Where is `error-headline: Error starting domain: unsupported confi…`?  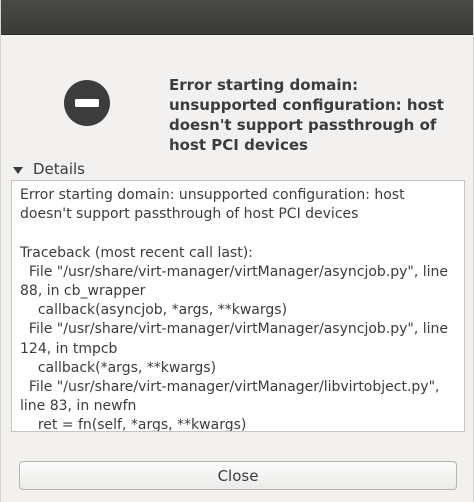 error-headline: Error starting domain: unsupported confi… is located at coordinates (306, 115).